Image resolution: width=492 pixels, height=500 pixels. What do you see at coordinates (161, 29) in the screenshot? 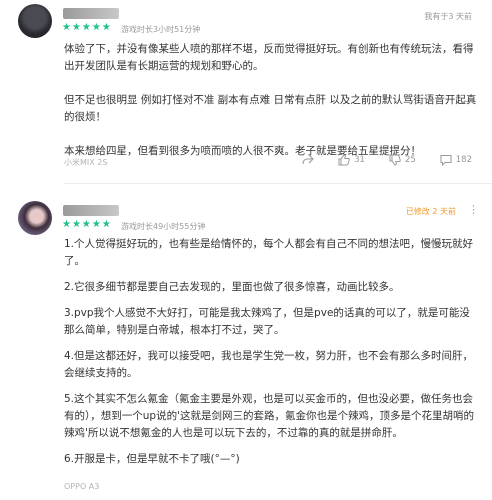
I see `playtime-meta: 游戏时长3小时51分钟` at bounding box center [161, 29].